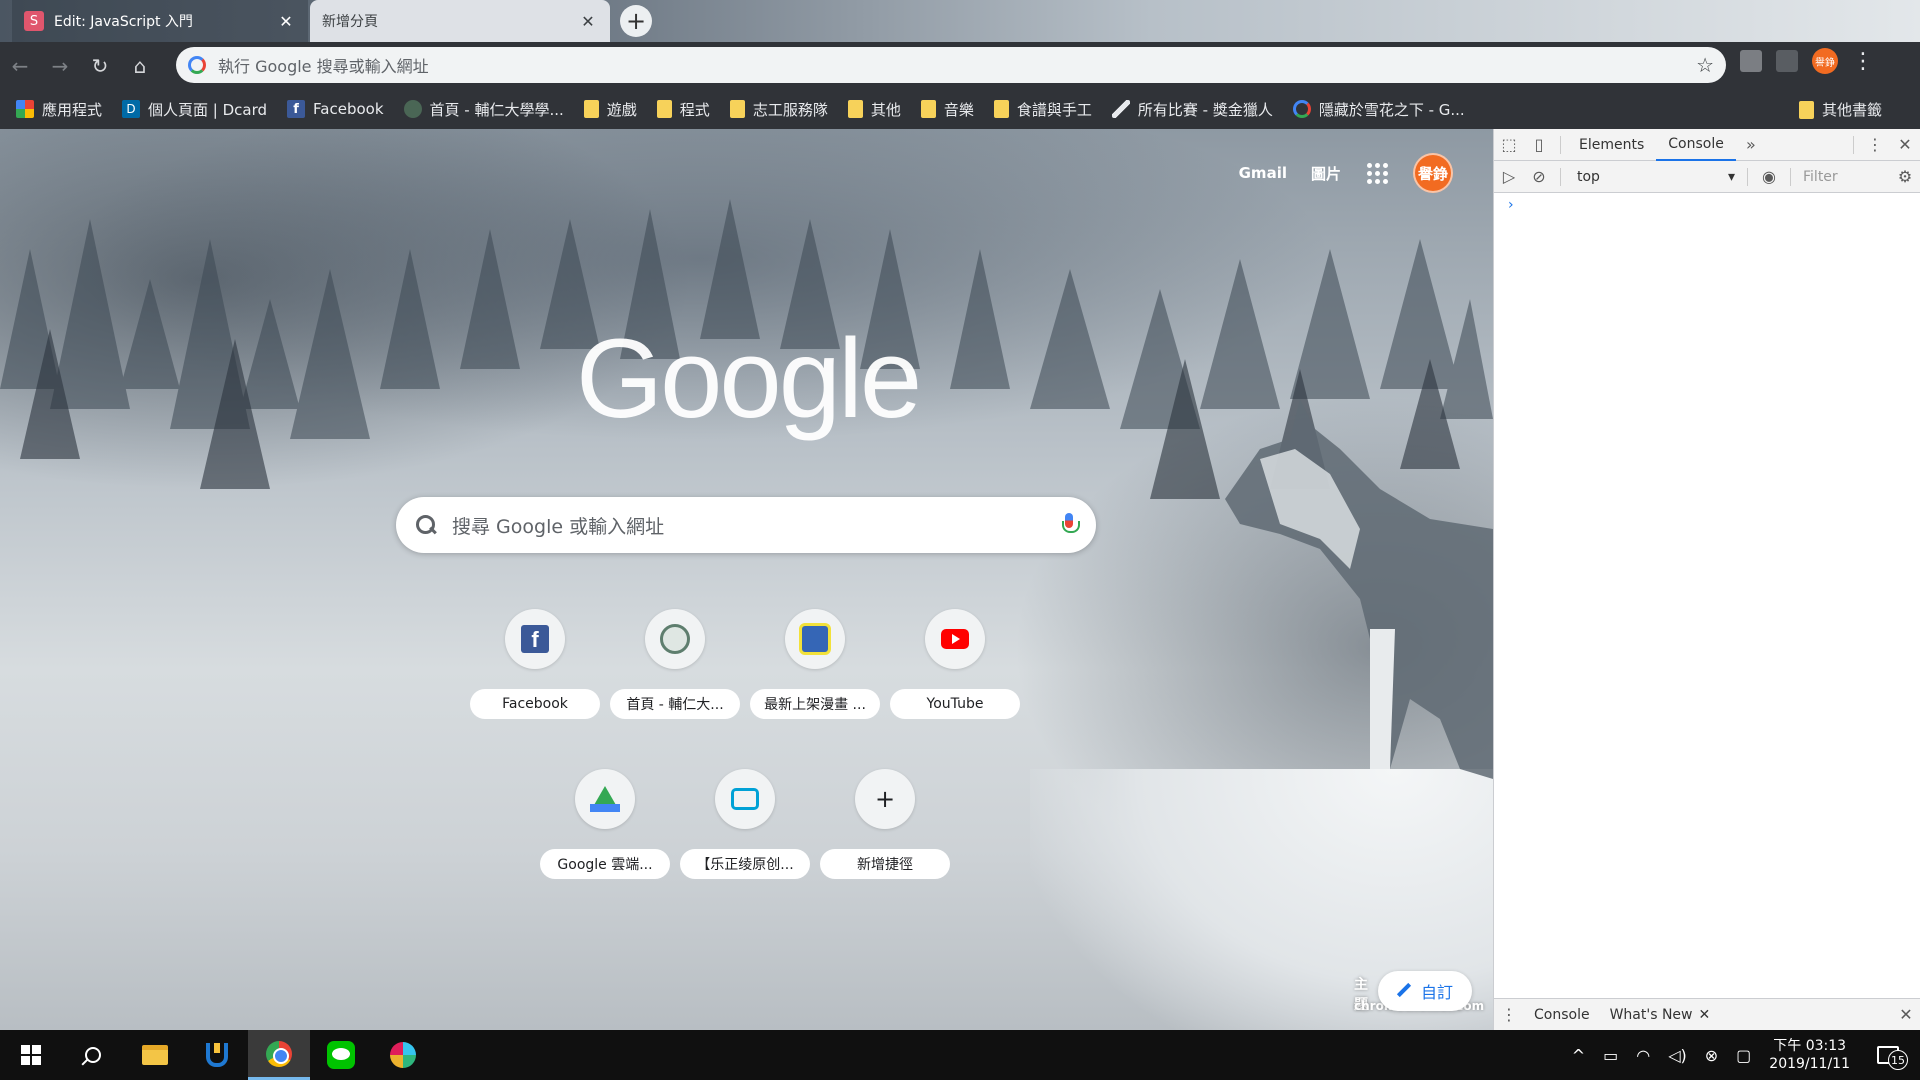 The image size is (1920, 1080). Describe the element at coordinates (675, 639) in the screenshot. I see `seal-icon` at that location.